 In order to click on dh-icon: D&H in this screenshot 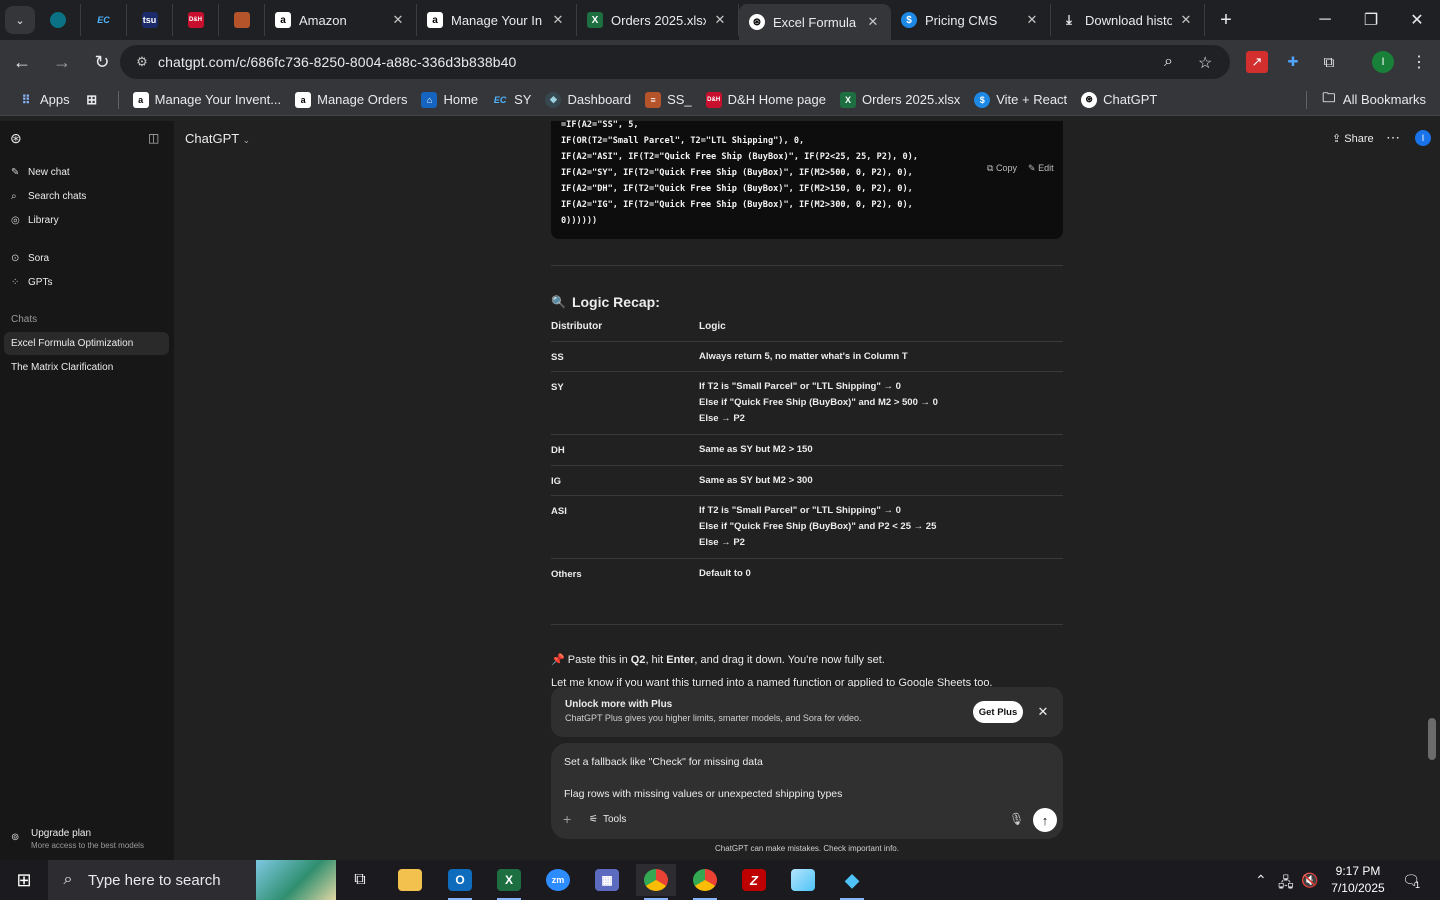, I will do `click(195, 20)`.